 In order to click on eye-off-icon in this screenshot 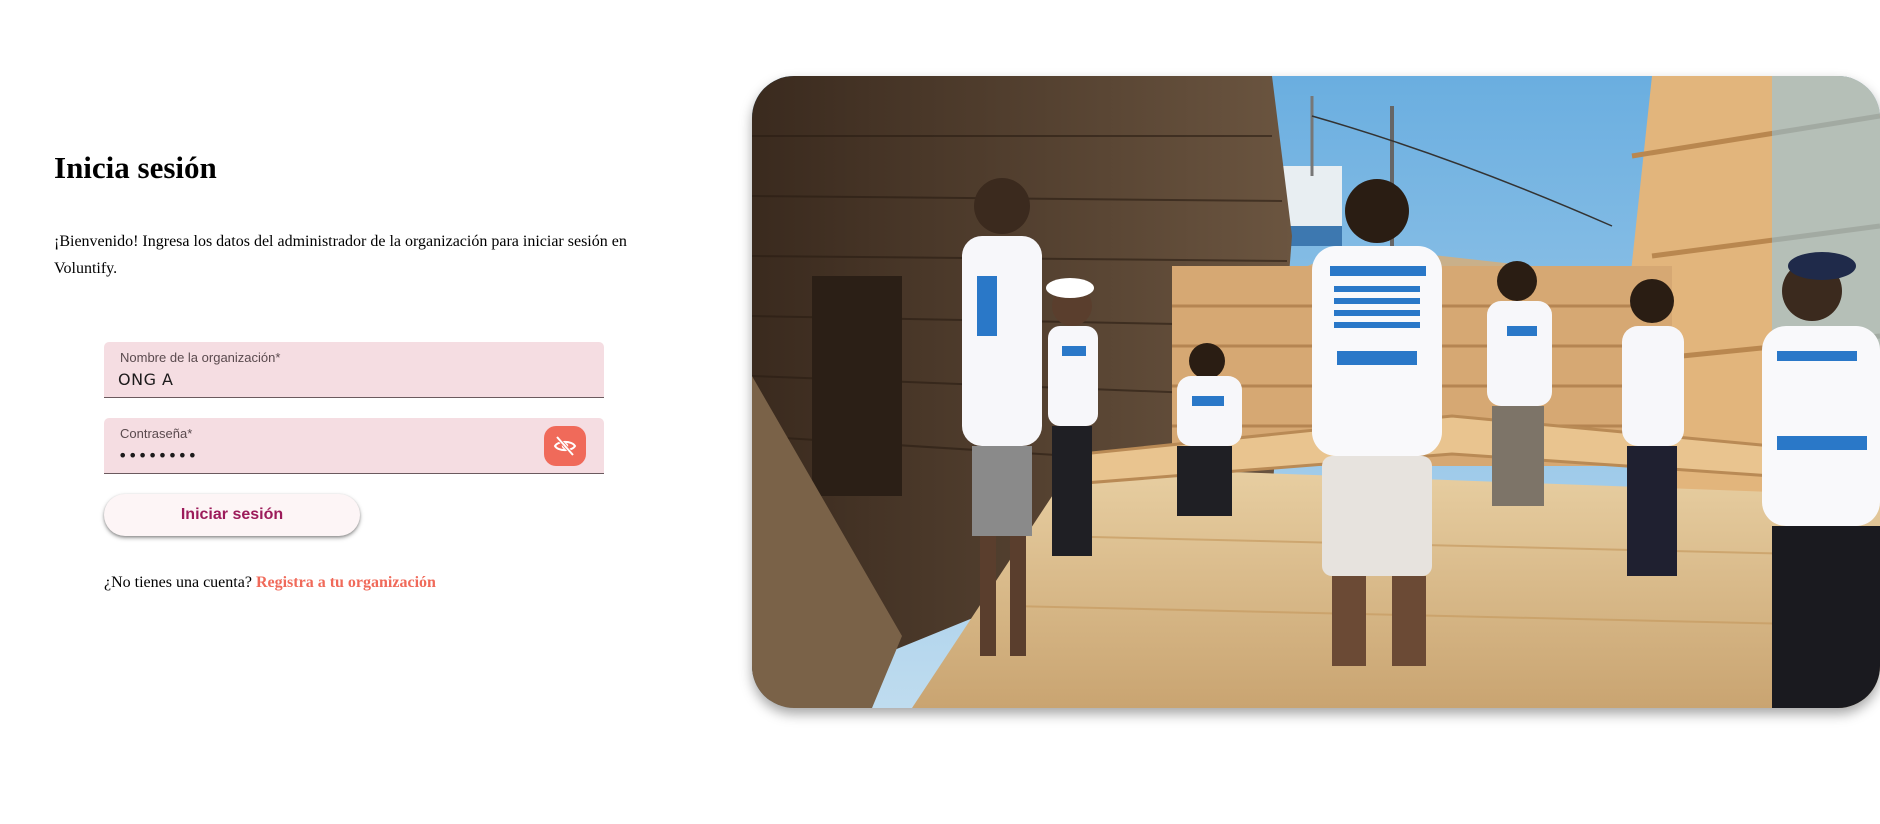, I will do `click(565, 446)`.